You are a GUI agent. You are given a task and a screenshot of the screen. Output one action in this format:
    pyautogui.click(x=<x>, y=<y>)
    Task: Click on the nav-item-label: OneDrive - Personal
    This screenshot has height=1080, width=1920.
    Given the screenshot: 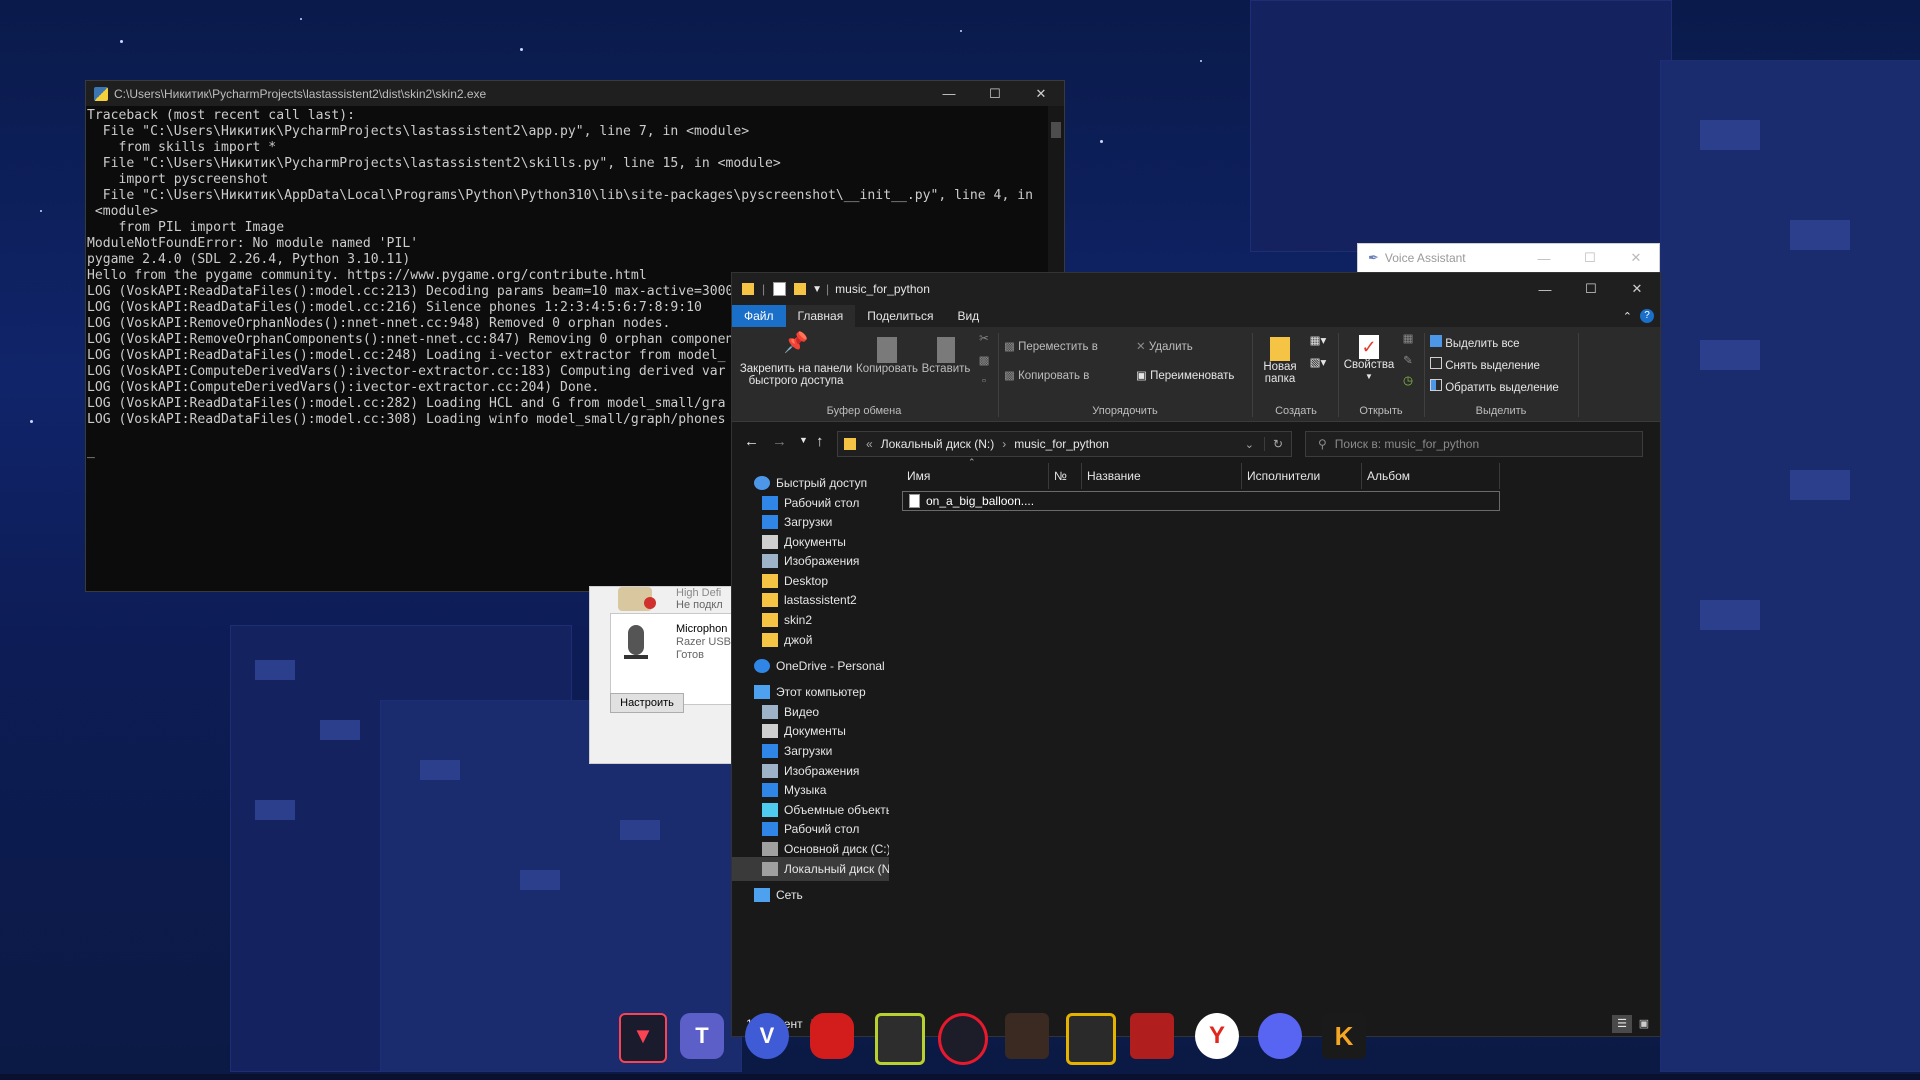 What is the action you would take?
    pyautogui.click(x=830, y=666)
    